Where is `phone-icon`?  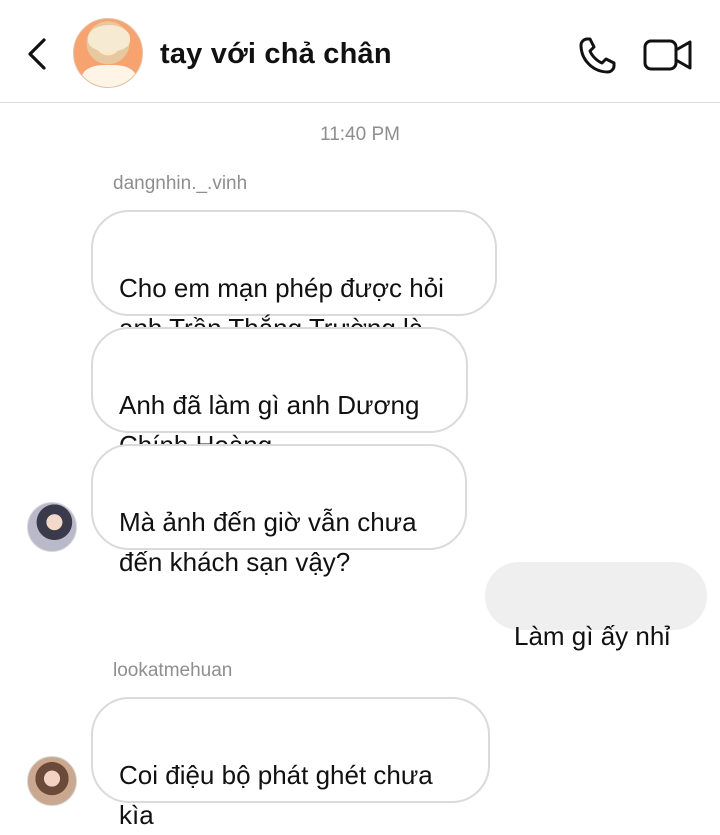
phone-icon is located at coordinates (597, 56).